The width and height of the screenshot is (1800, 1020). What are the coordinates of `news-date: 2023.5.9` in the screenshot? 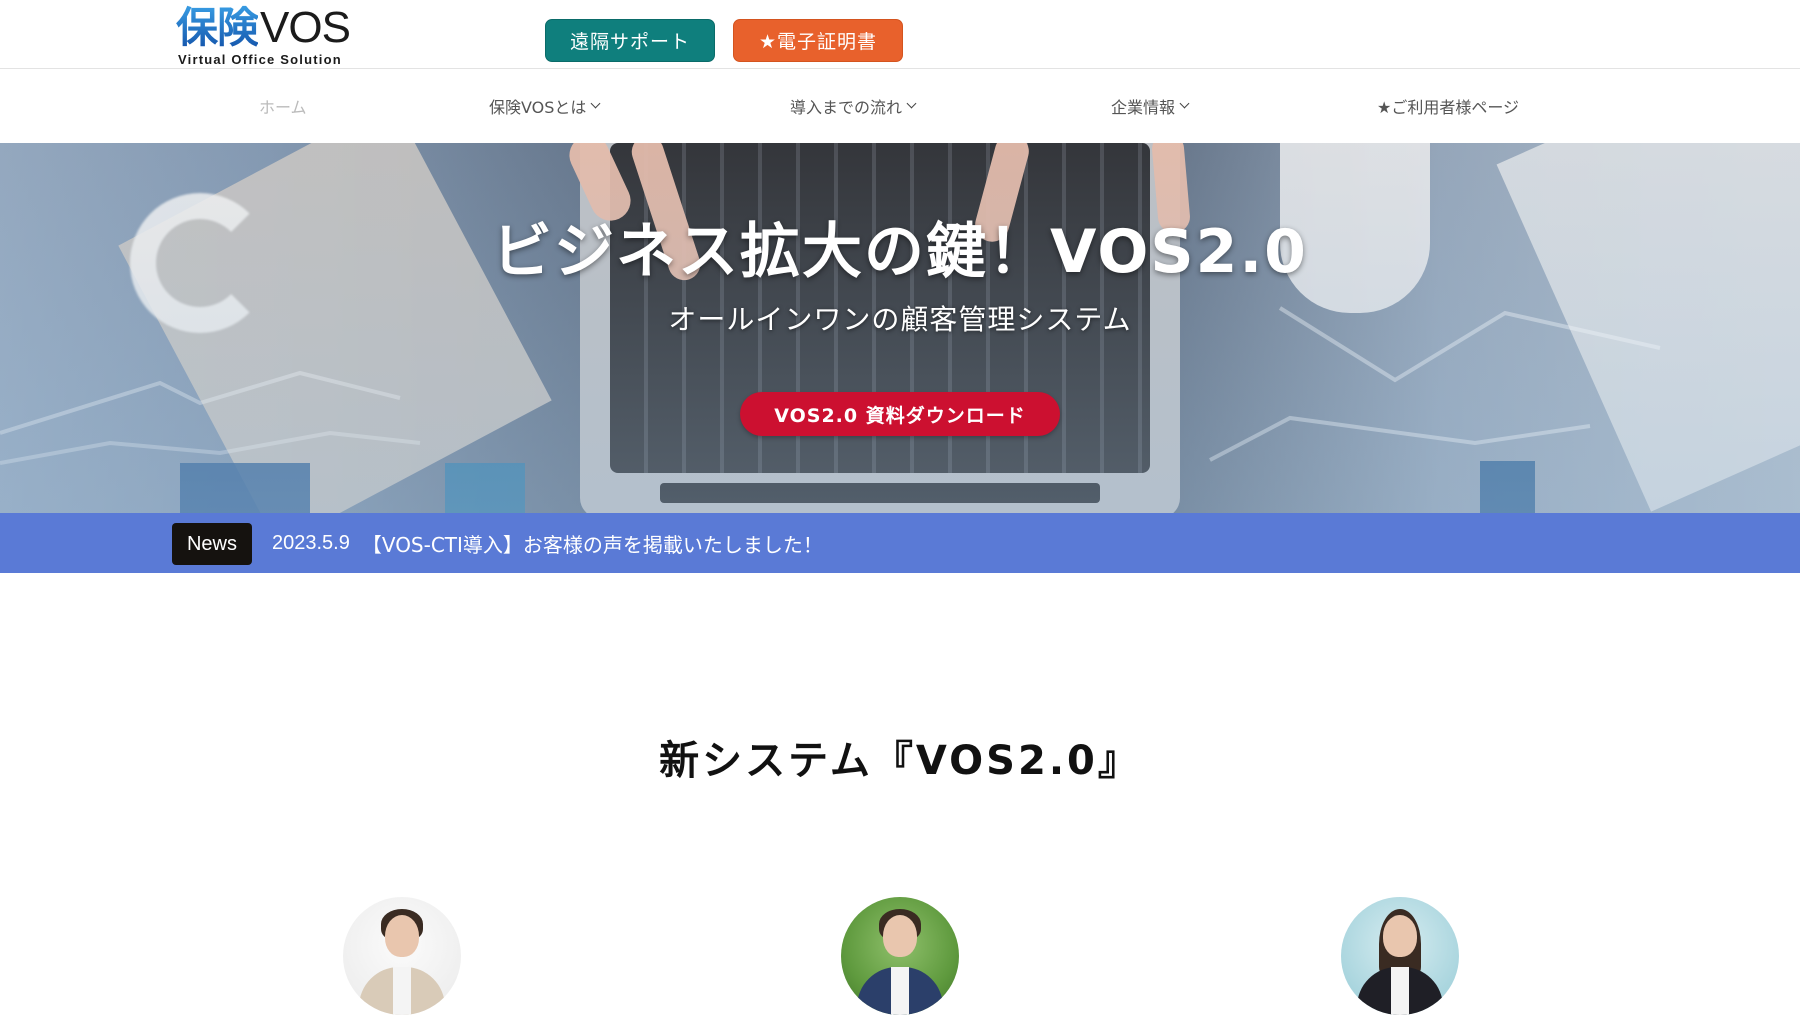 It's located at (311, 542).